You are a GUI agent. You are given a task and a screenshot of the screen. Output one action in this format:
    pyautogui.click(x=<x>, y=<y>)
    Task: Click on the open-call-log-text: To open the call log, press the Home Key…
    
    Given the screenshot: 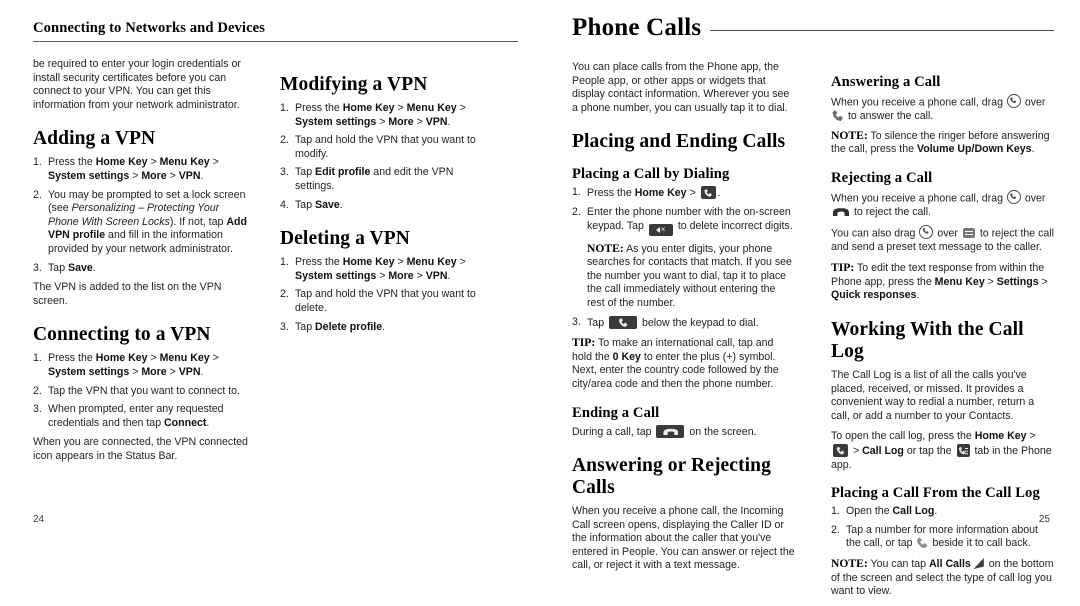 What is the action you would take?
    pyautogui.click(x=942, y=451)
    